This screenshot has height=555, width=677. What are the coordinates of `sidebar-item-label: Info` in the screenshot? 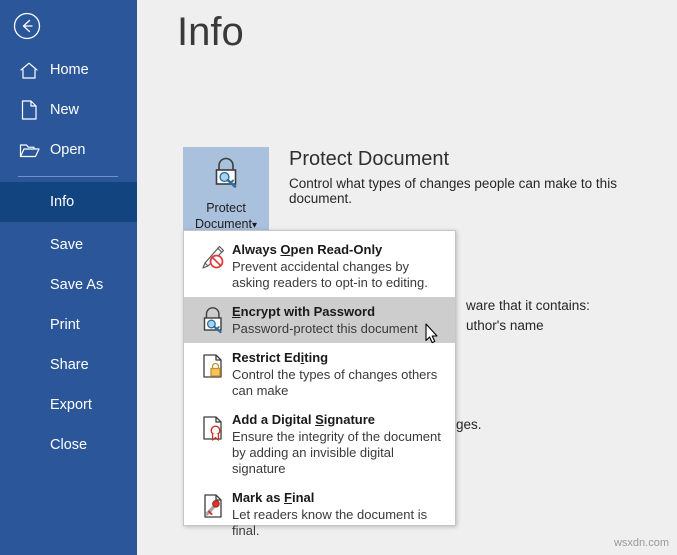 It's located at (62, 202).